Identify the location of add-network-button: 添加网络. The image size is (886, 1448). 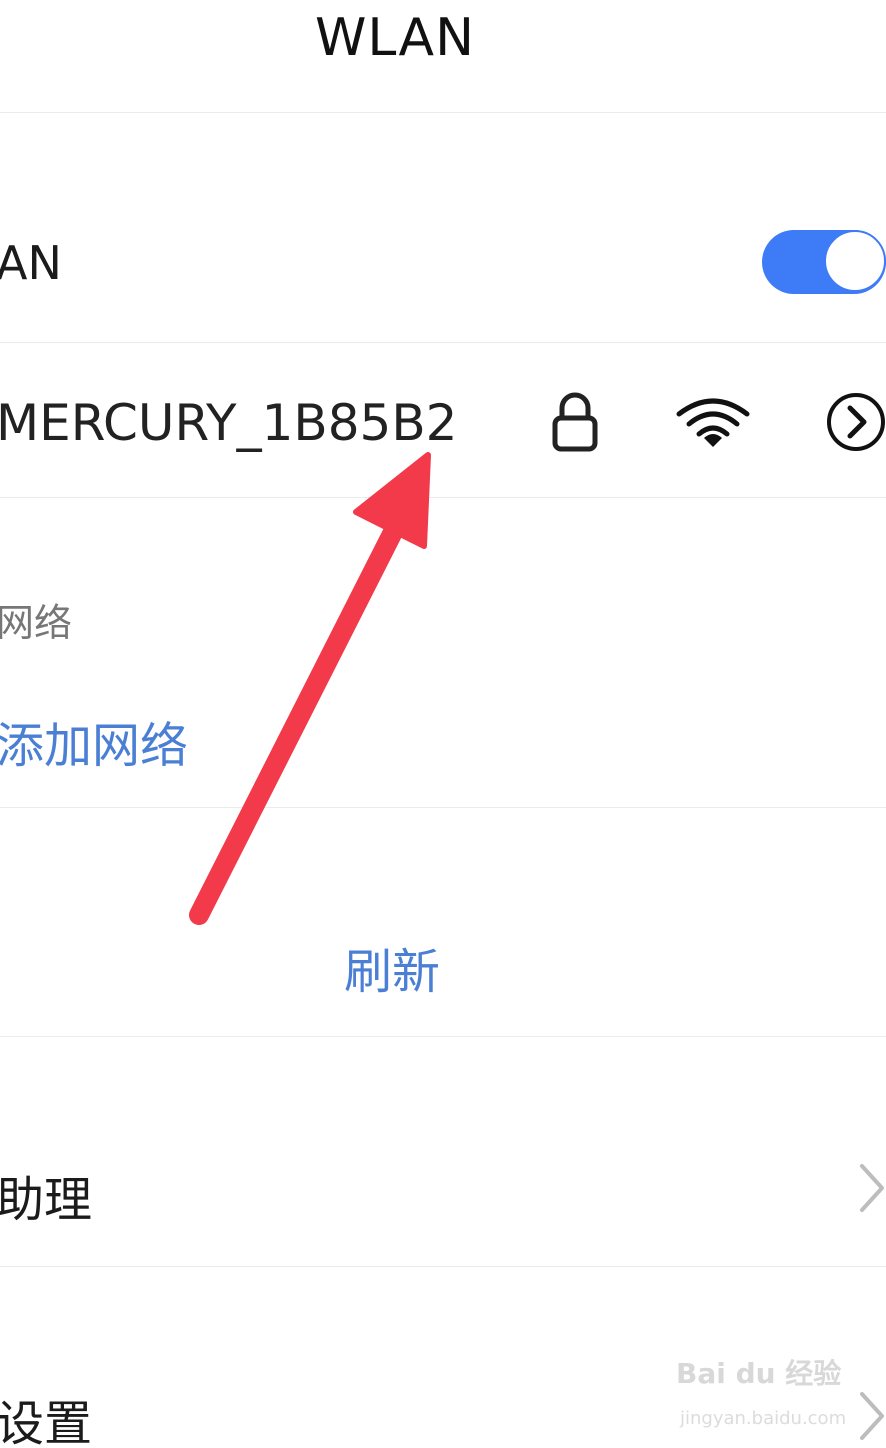
(94, 741).